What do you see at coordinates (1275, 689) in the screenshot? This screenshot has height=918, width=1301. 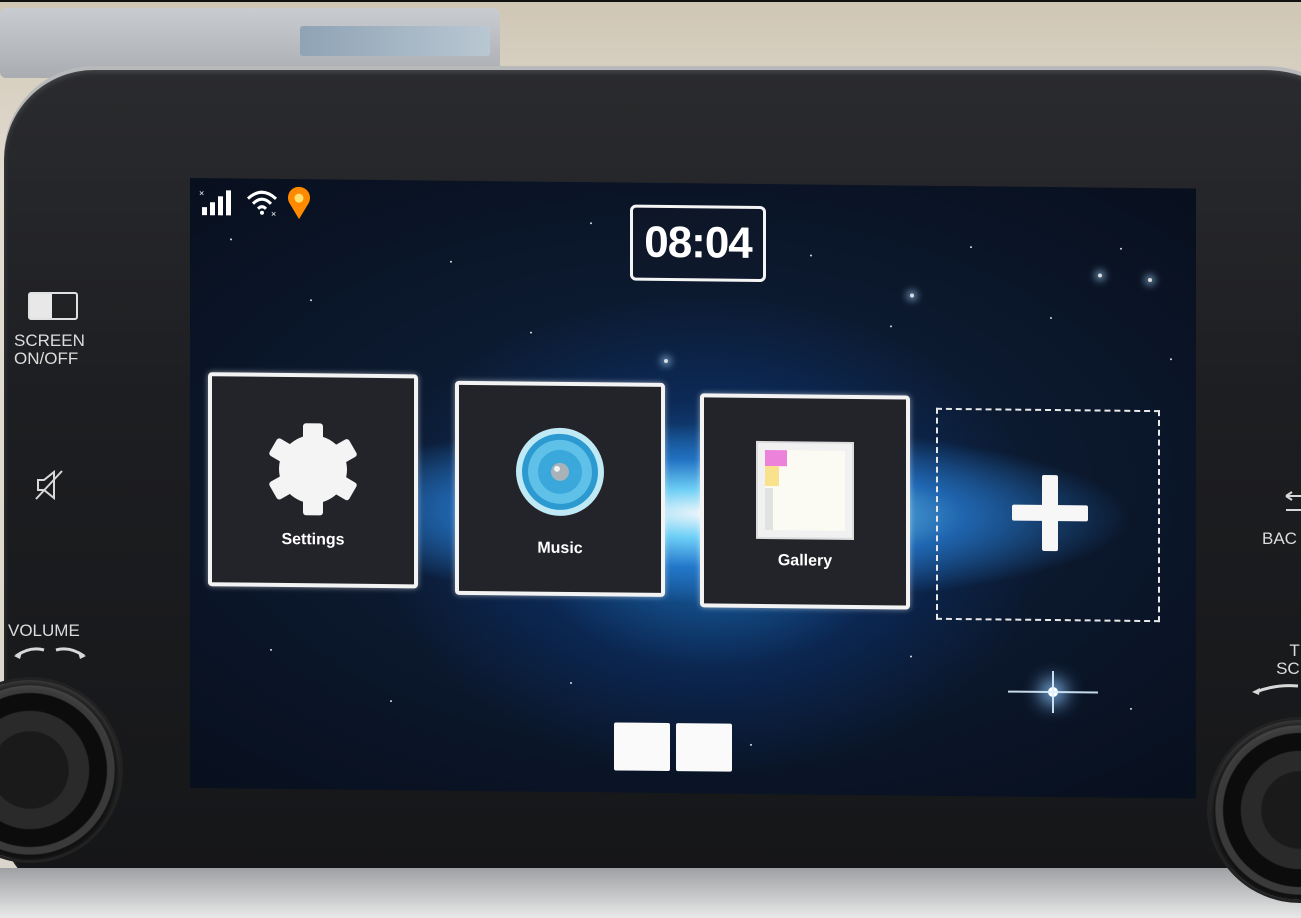 I see `tune-arrow-icon` at bounding box center [1275, 689].